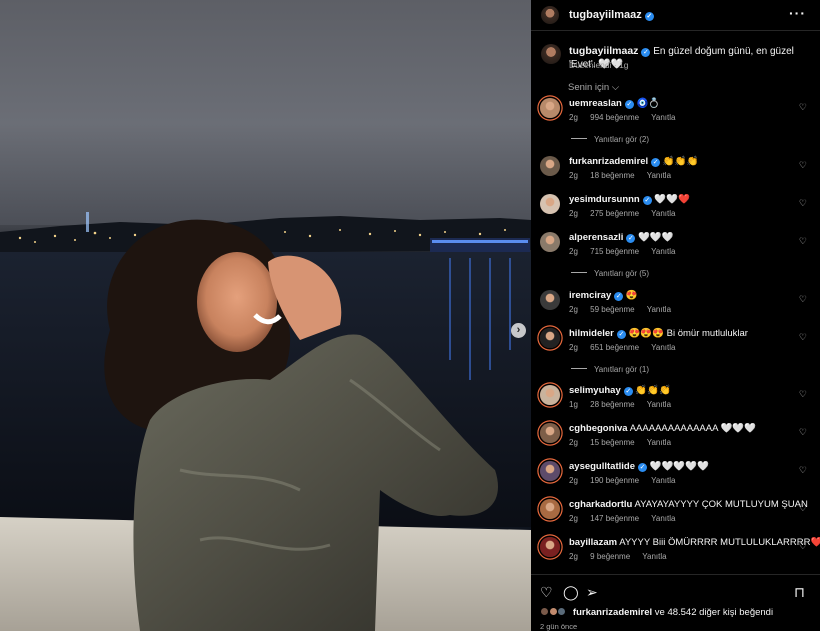  Describe the element at coordinates (679, 391) in the screenshot. I see `comment-text-line: selimyuhay ✓ 👏👏👏` at that location.